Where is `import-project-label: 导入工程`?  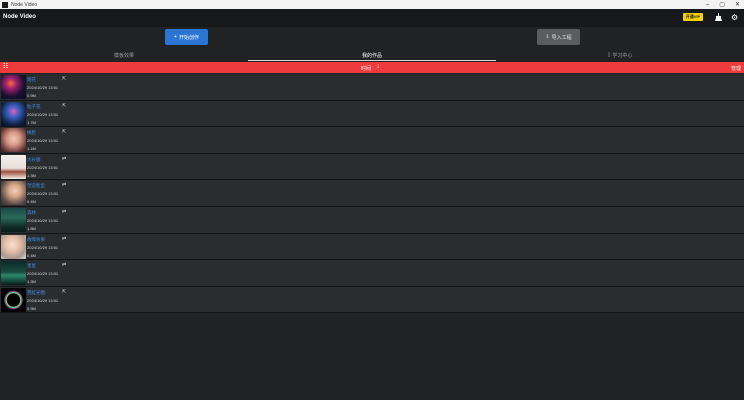
import-project-label: 导入工程 is located at coordinates (561, 37).